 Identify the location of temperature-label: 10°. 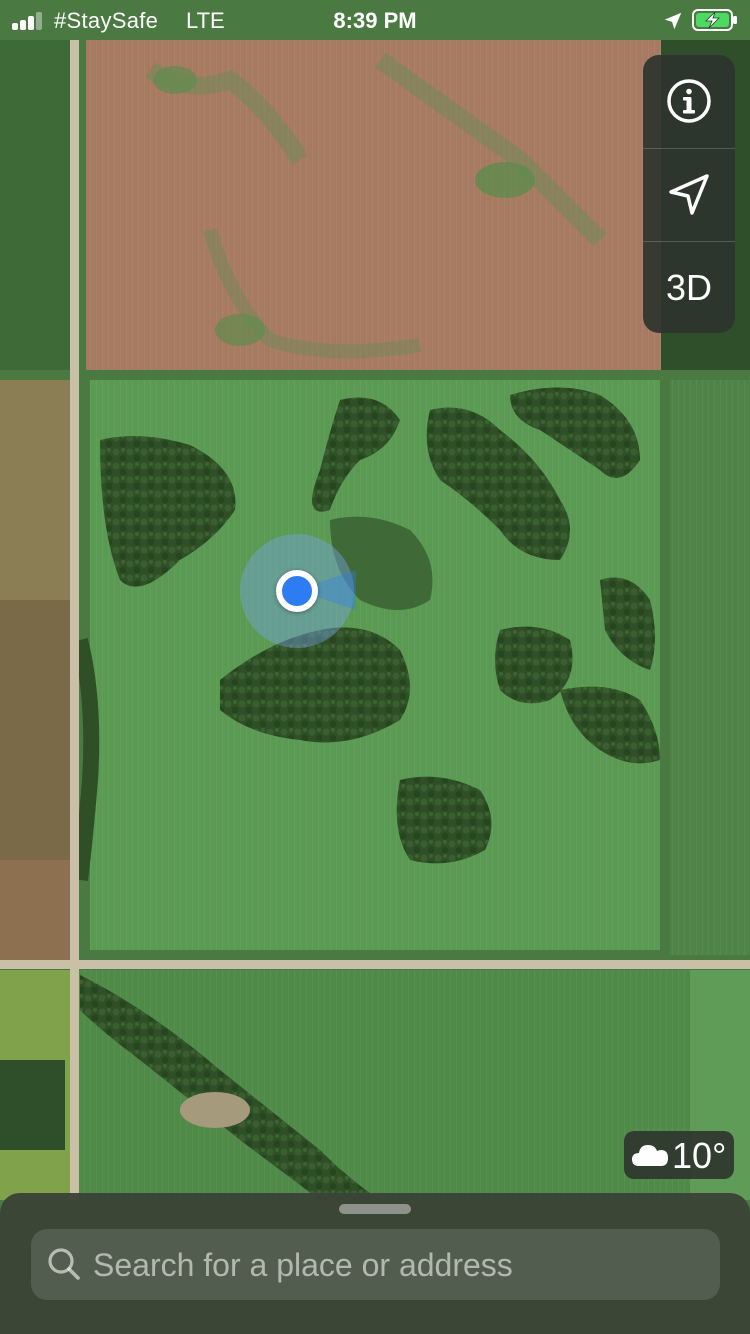
(699, 1155).